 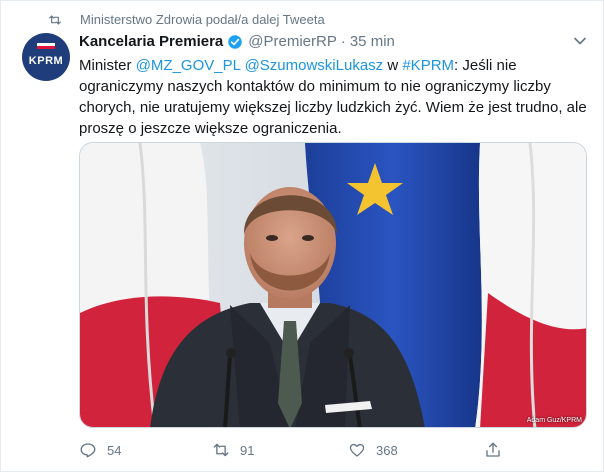 What do you see at coordinates (114, 450) in the screenshot?
I see `reply-count: 54` at bounding box center [114, 450].